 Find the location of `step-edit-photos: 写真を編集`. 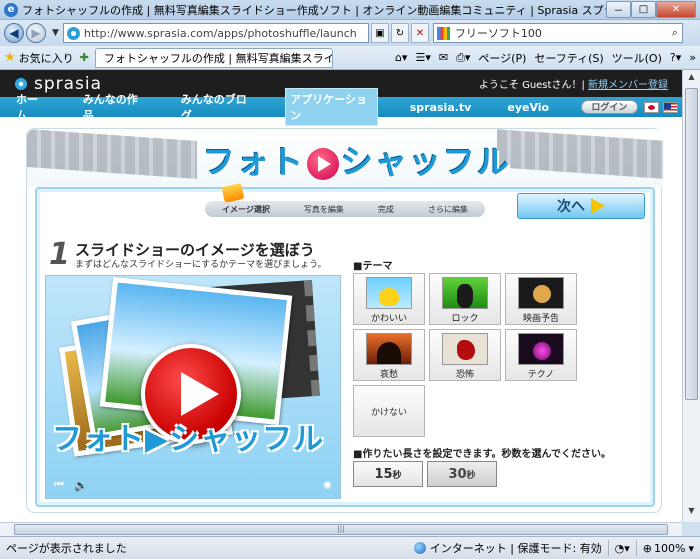

step-edit-photos: 写真を編集 is located at coordinates (323, 209).